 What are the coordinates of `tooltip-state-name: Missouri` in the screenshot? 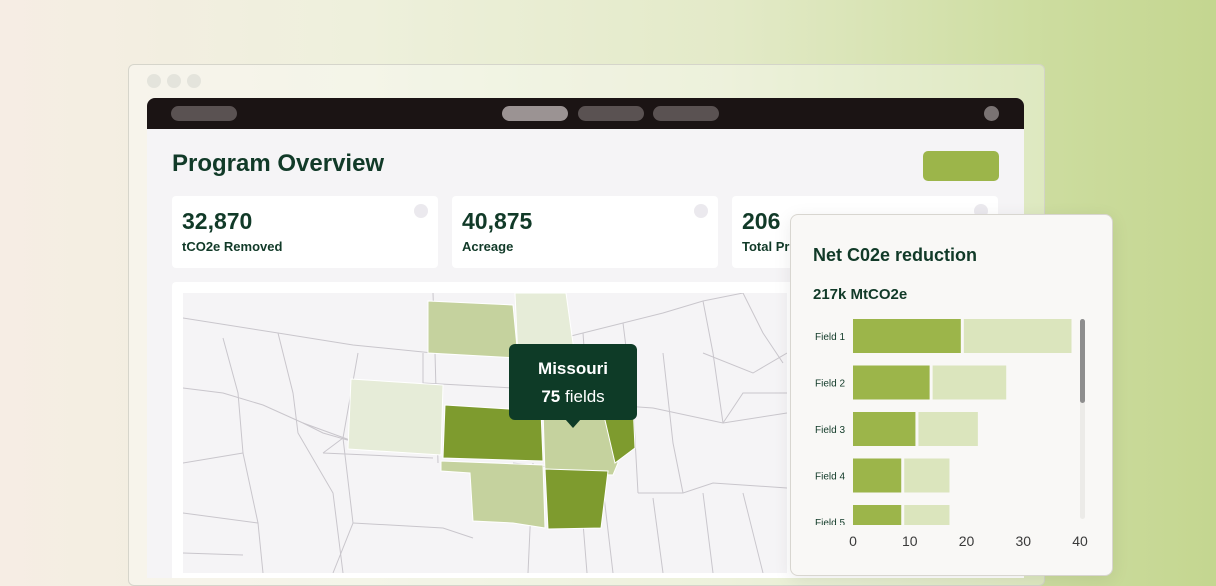 It's located at (573, 368).